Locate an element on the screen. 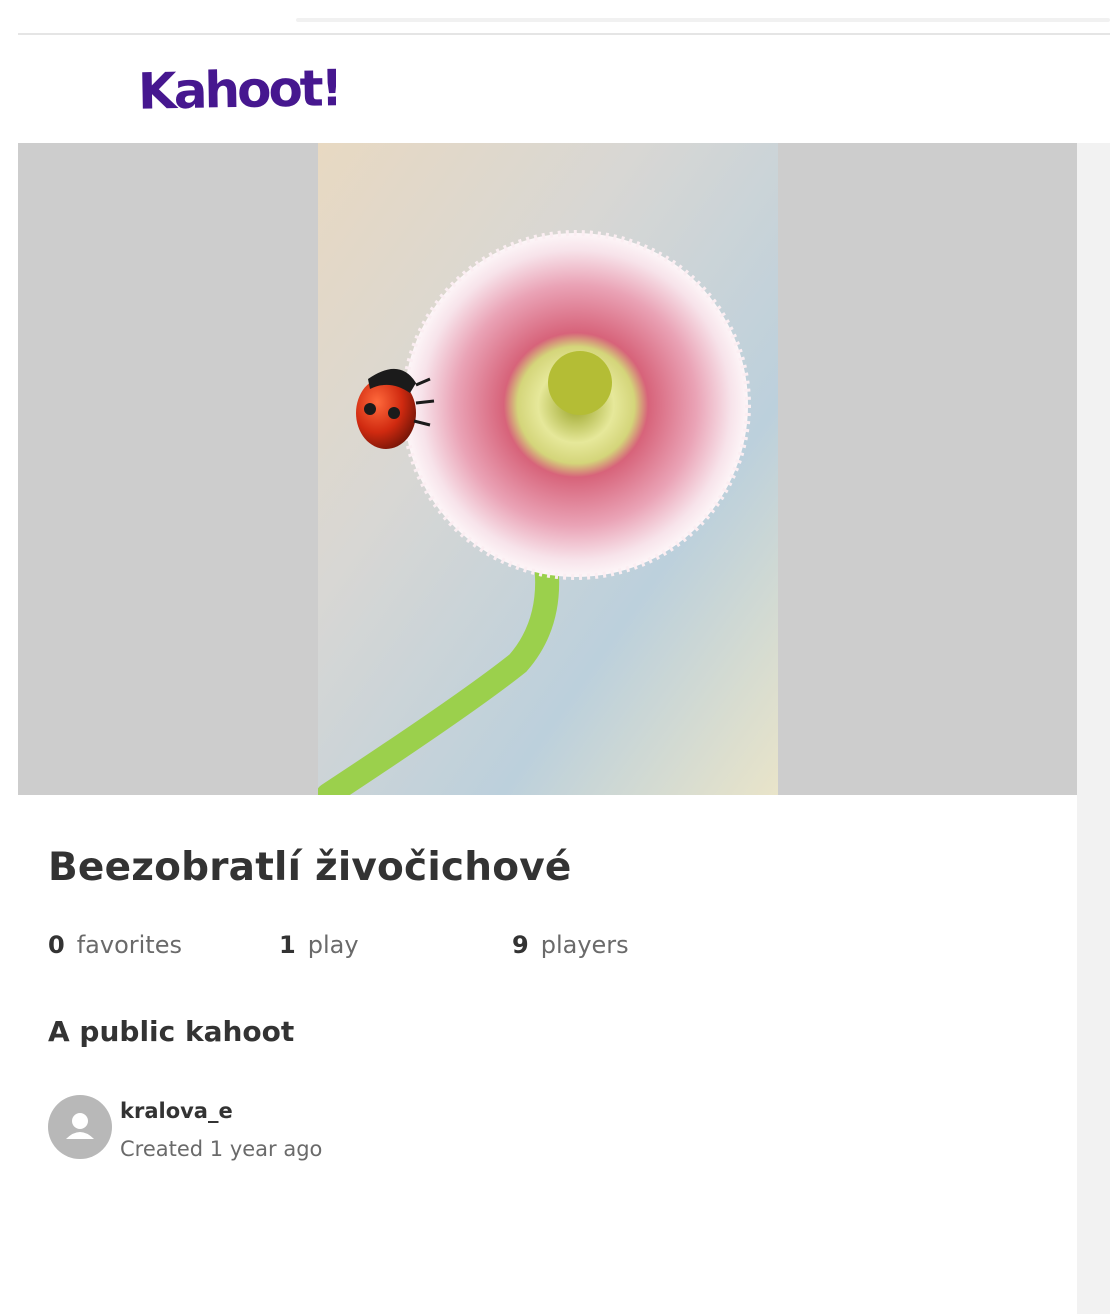 The width and height of the screenshot is (1110, 1314). visibility-label: A public kahoot is located at coordinates (171, 1031).